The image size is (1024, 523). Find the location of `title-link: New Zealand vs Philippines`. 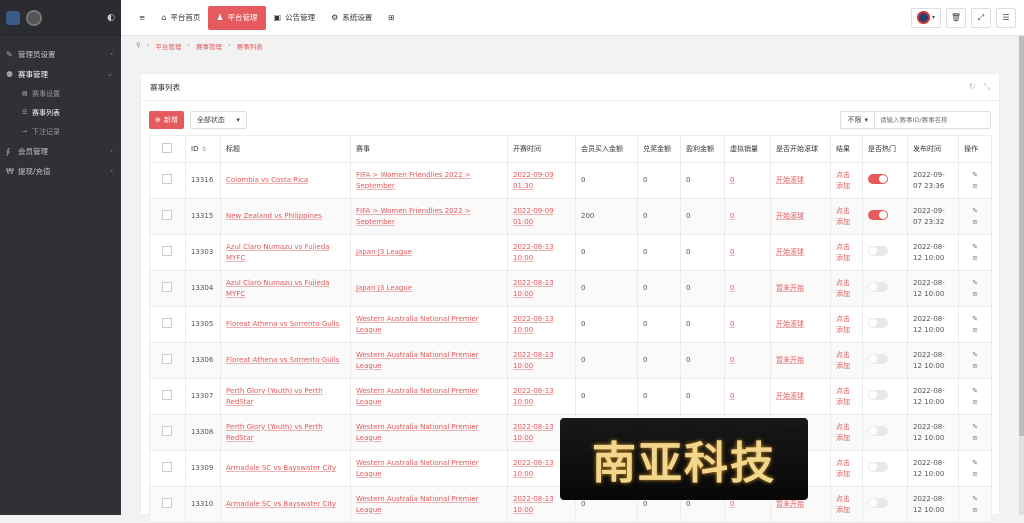

title-link: New Zealand vs Philippines is located at coordinates (274, 216).